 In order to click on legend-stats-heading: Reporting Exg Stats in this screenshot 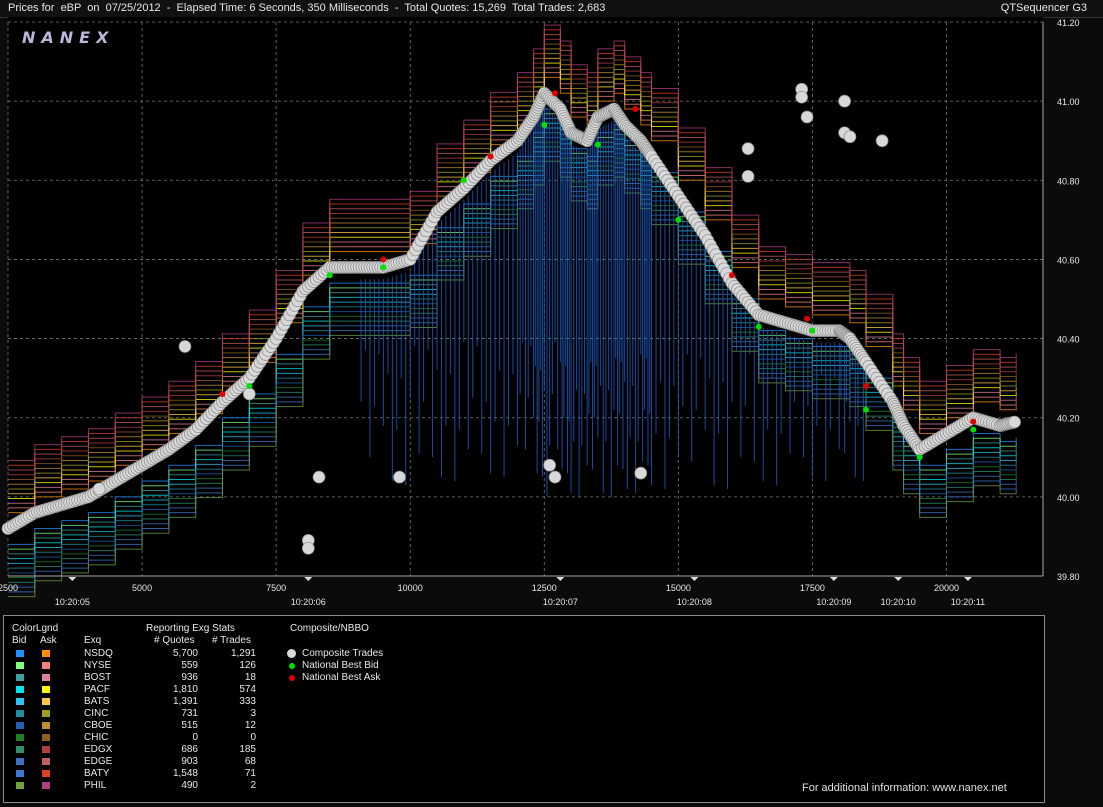, I will do `click(190, 628)`.